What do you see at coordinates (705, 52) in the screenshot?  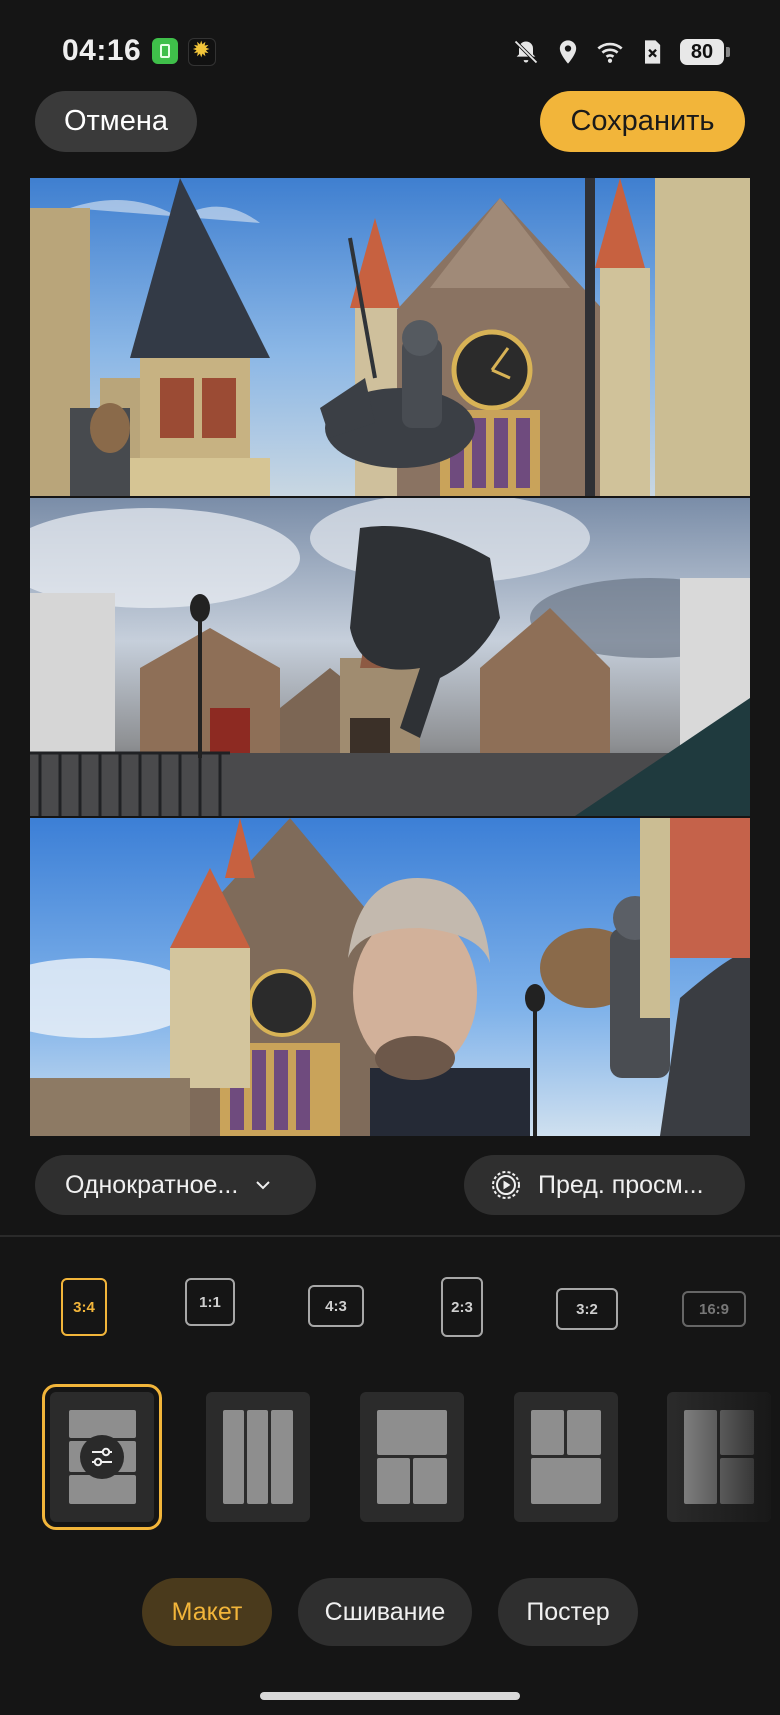 I see `battery-icon: 80` at bounding box center [705, 52].